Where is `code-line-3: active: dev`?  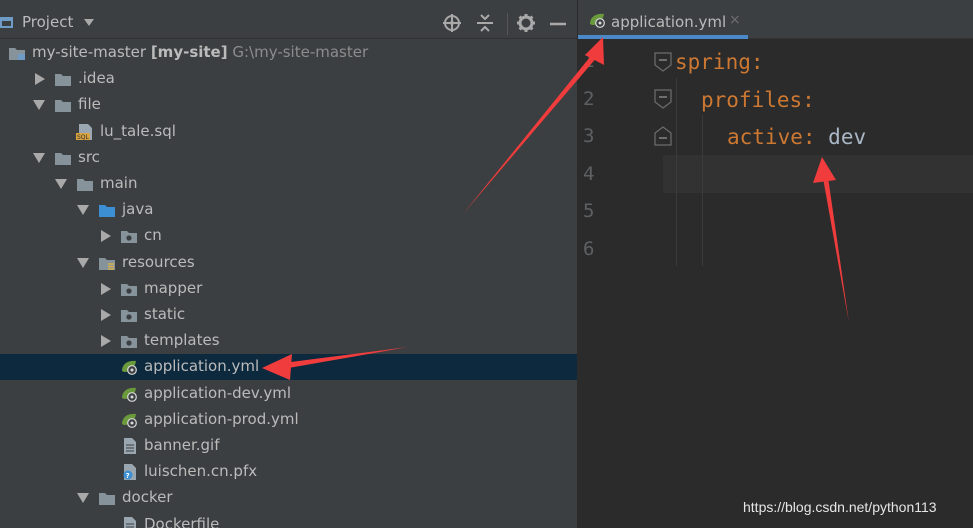
code-line-3: active: dev is located at coordinates (796, 137).